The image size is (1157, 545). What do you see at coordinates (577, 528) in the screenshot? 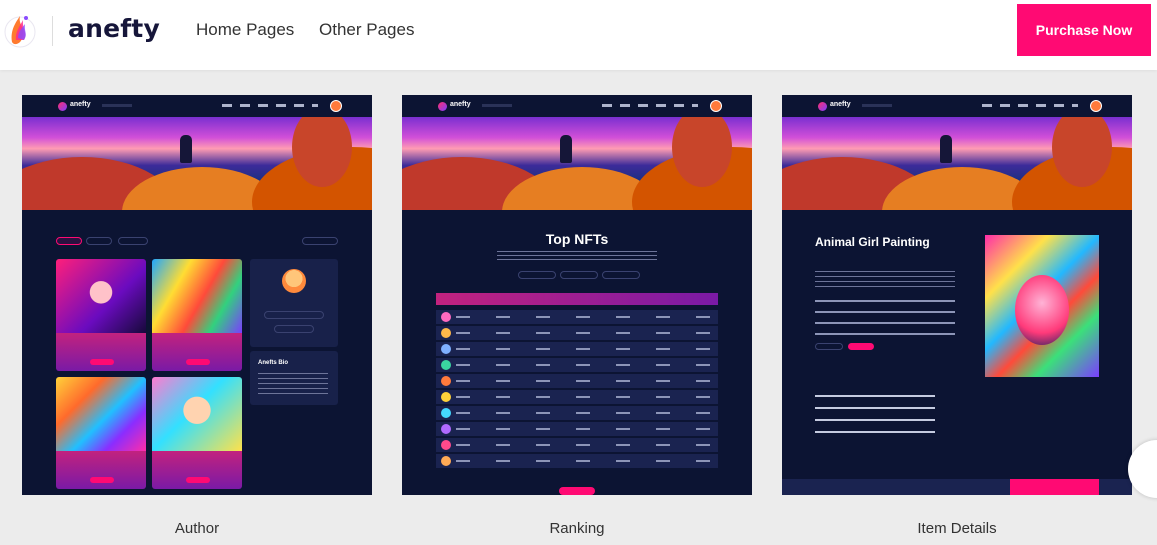
I see `caption-ranking: Ranking` at bounding box center [577, 528].